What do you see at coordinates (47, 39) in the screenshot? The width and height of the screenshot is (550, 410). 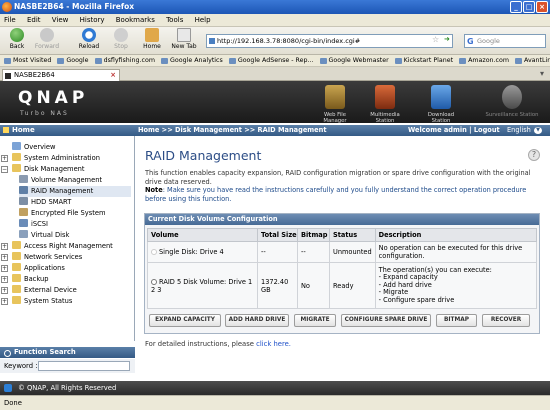 I see `forward-button: Forward` at bounding box center [47, 39].